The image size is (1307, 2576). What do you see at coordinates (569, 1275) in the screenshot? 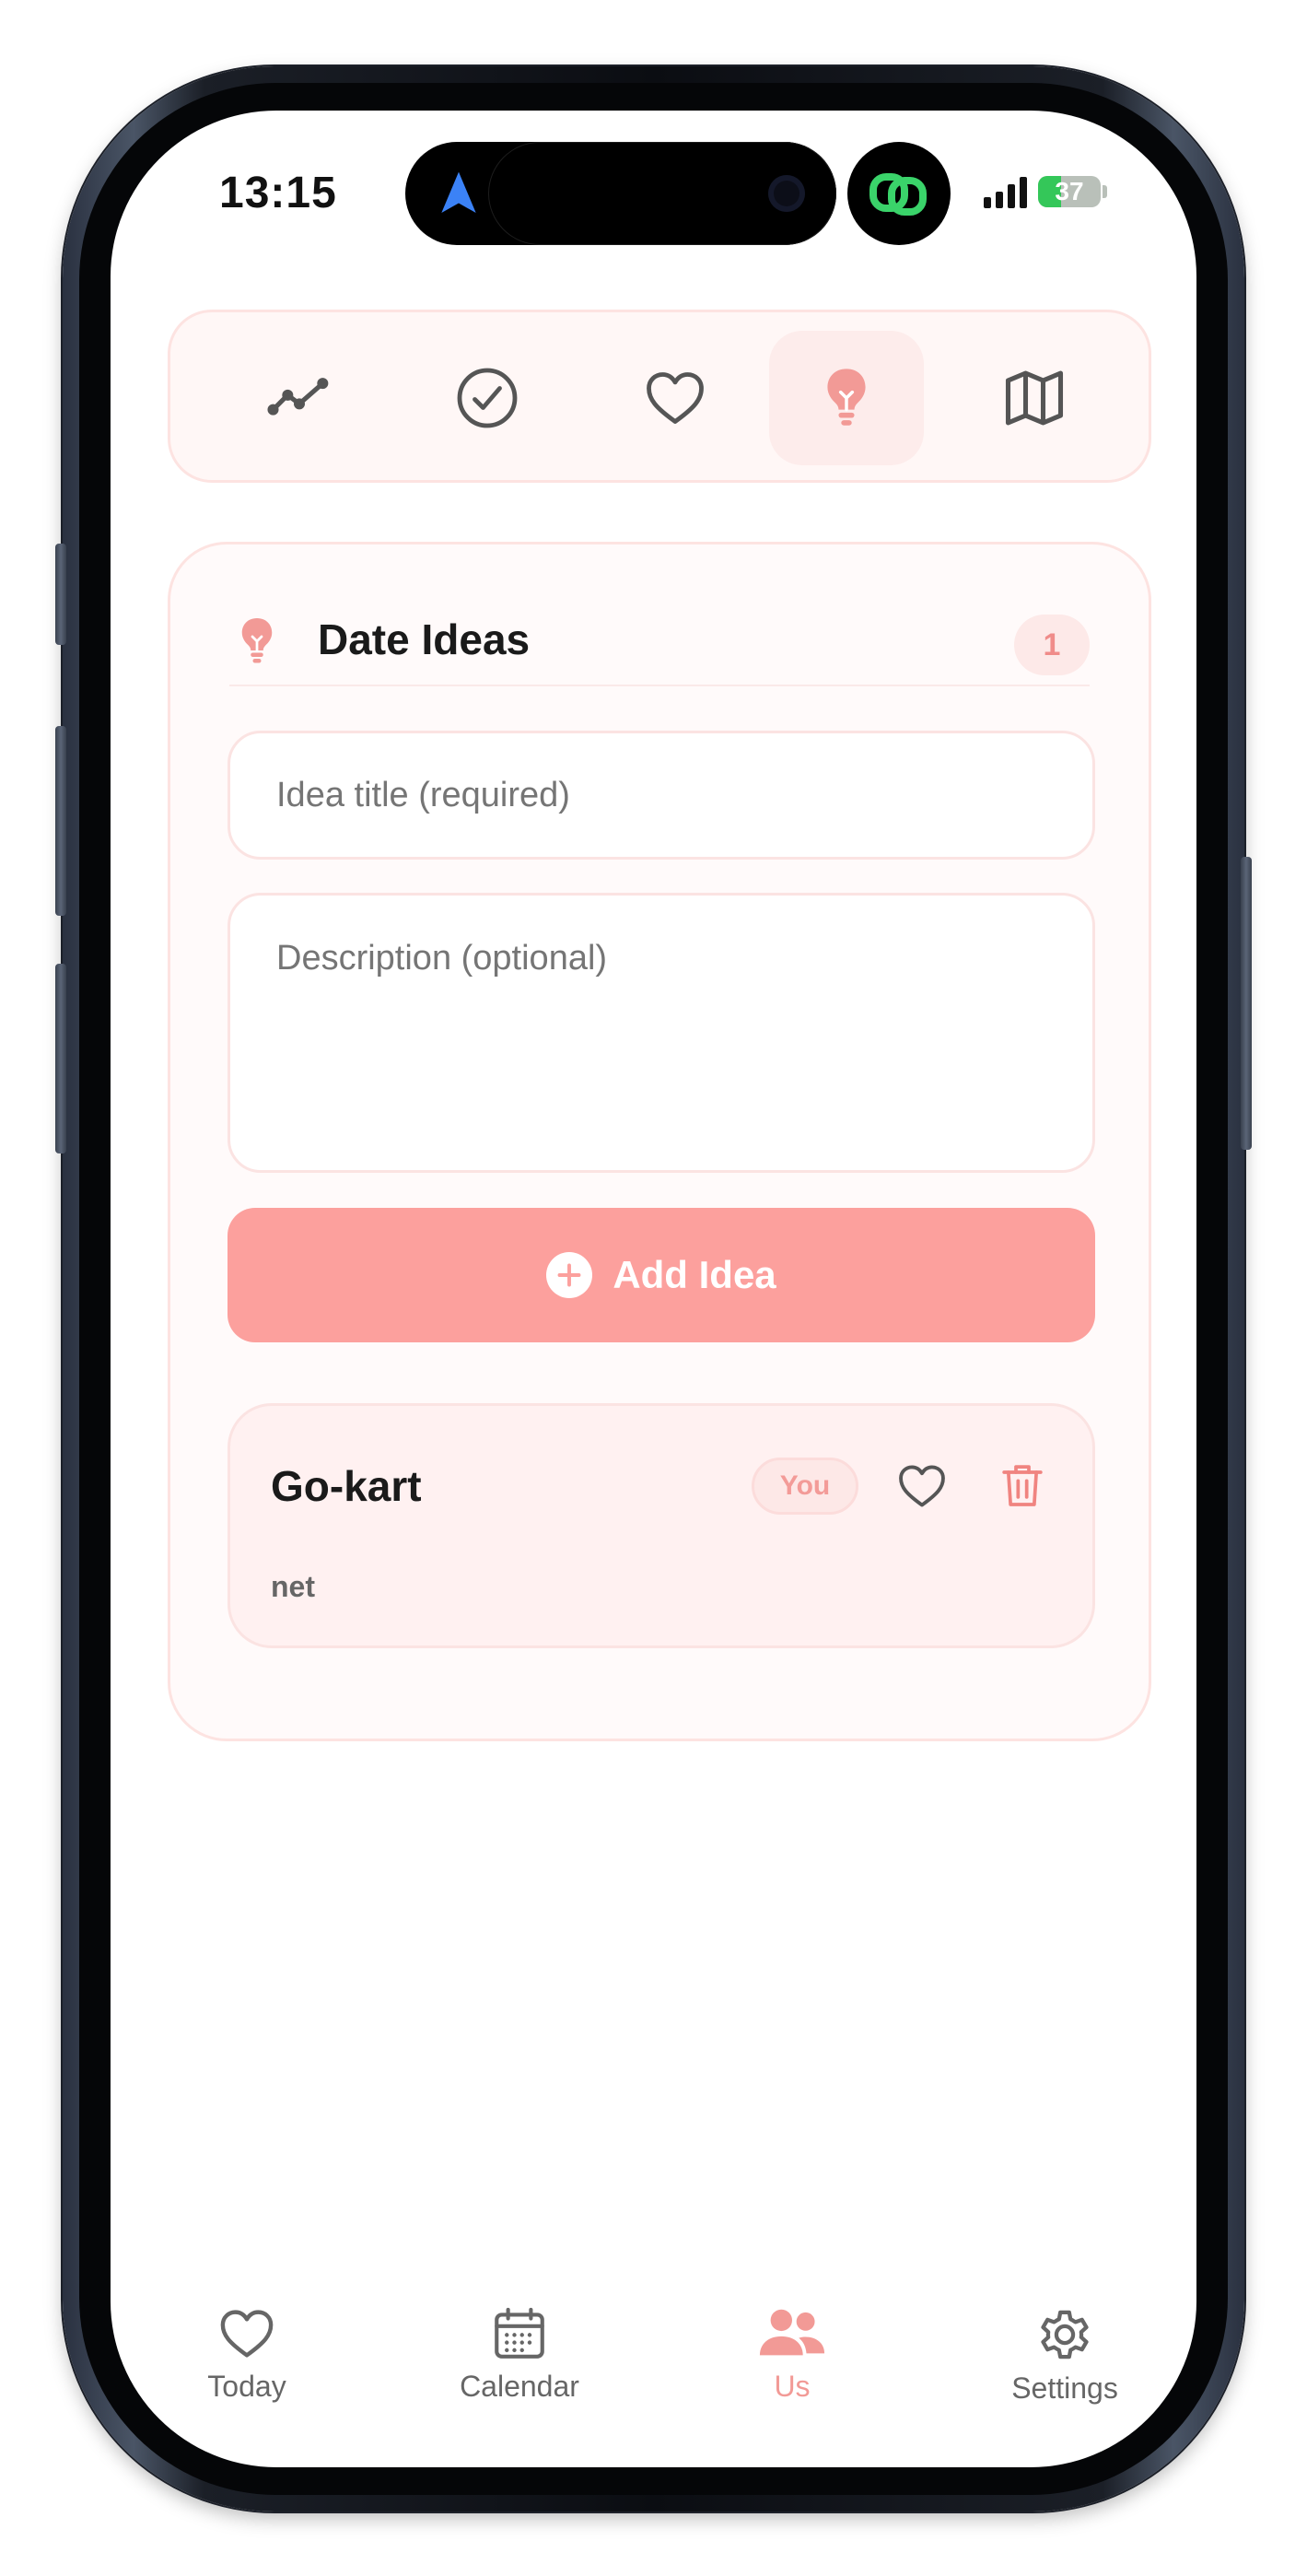
I see `plus-circle-icon` at bounding box center [569, 1275].